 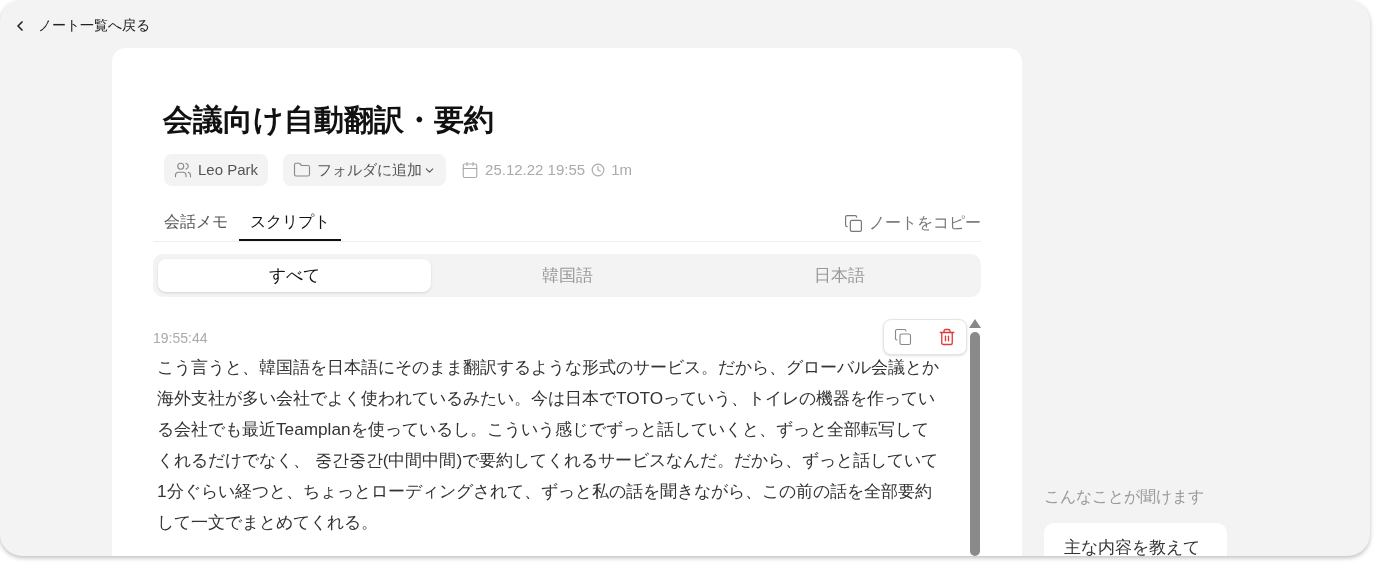 What do you see at coordinates (216, 170) in the screenshot?
I see `author-chip: Leo Park` at bounding box center [216, 170].